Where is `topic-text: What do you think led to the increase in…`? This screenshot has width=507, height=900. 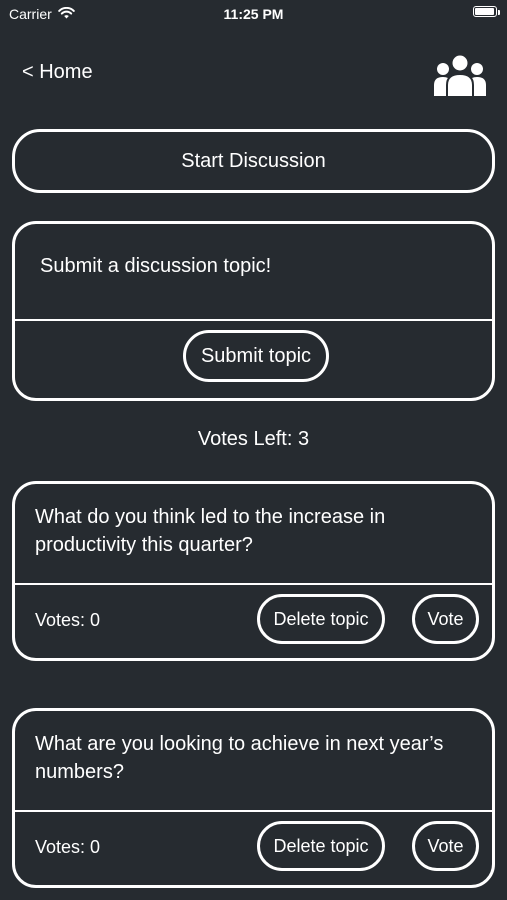 topic-text: What do you think led to the increase in… is located at coordinates (210, 531).